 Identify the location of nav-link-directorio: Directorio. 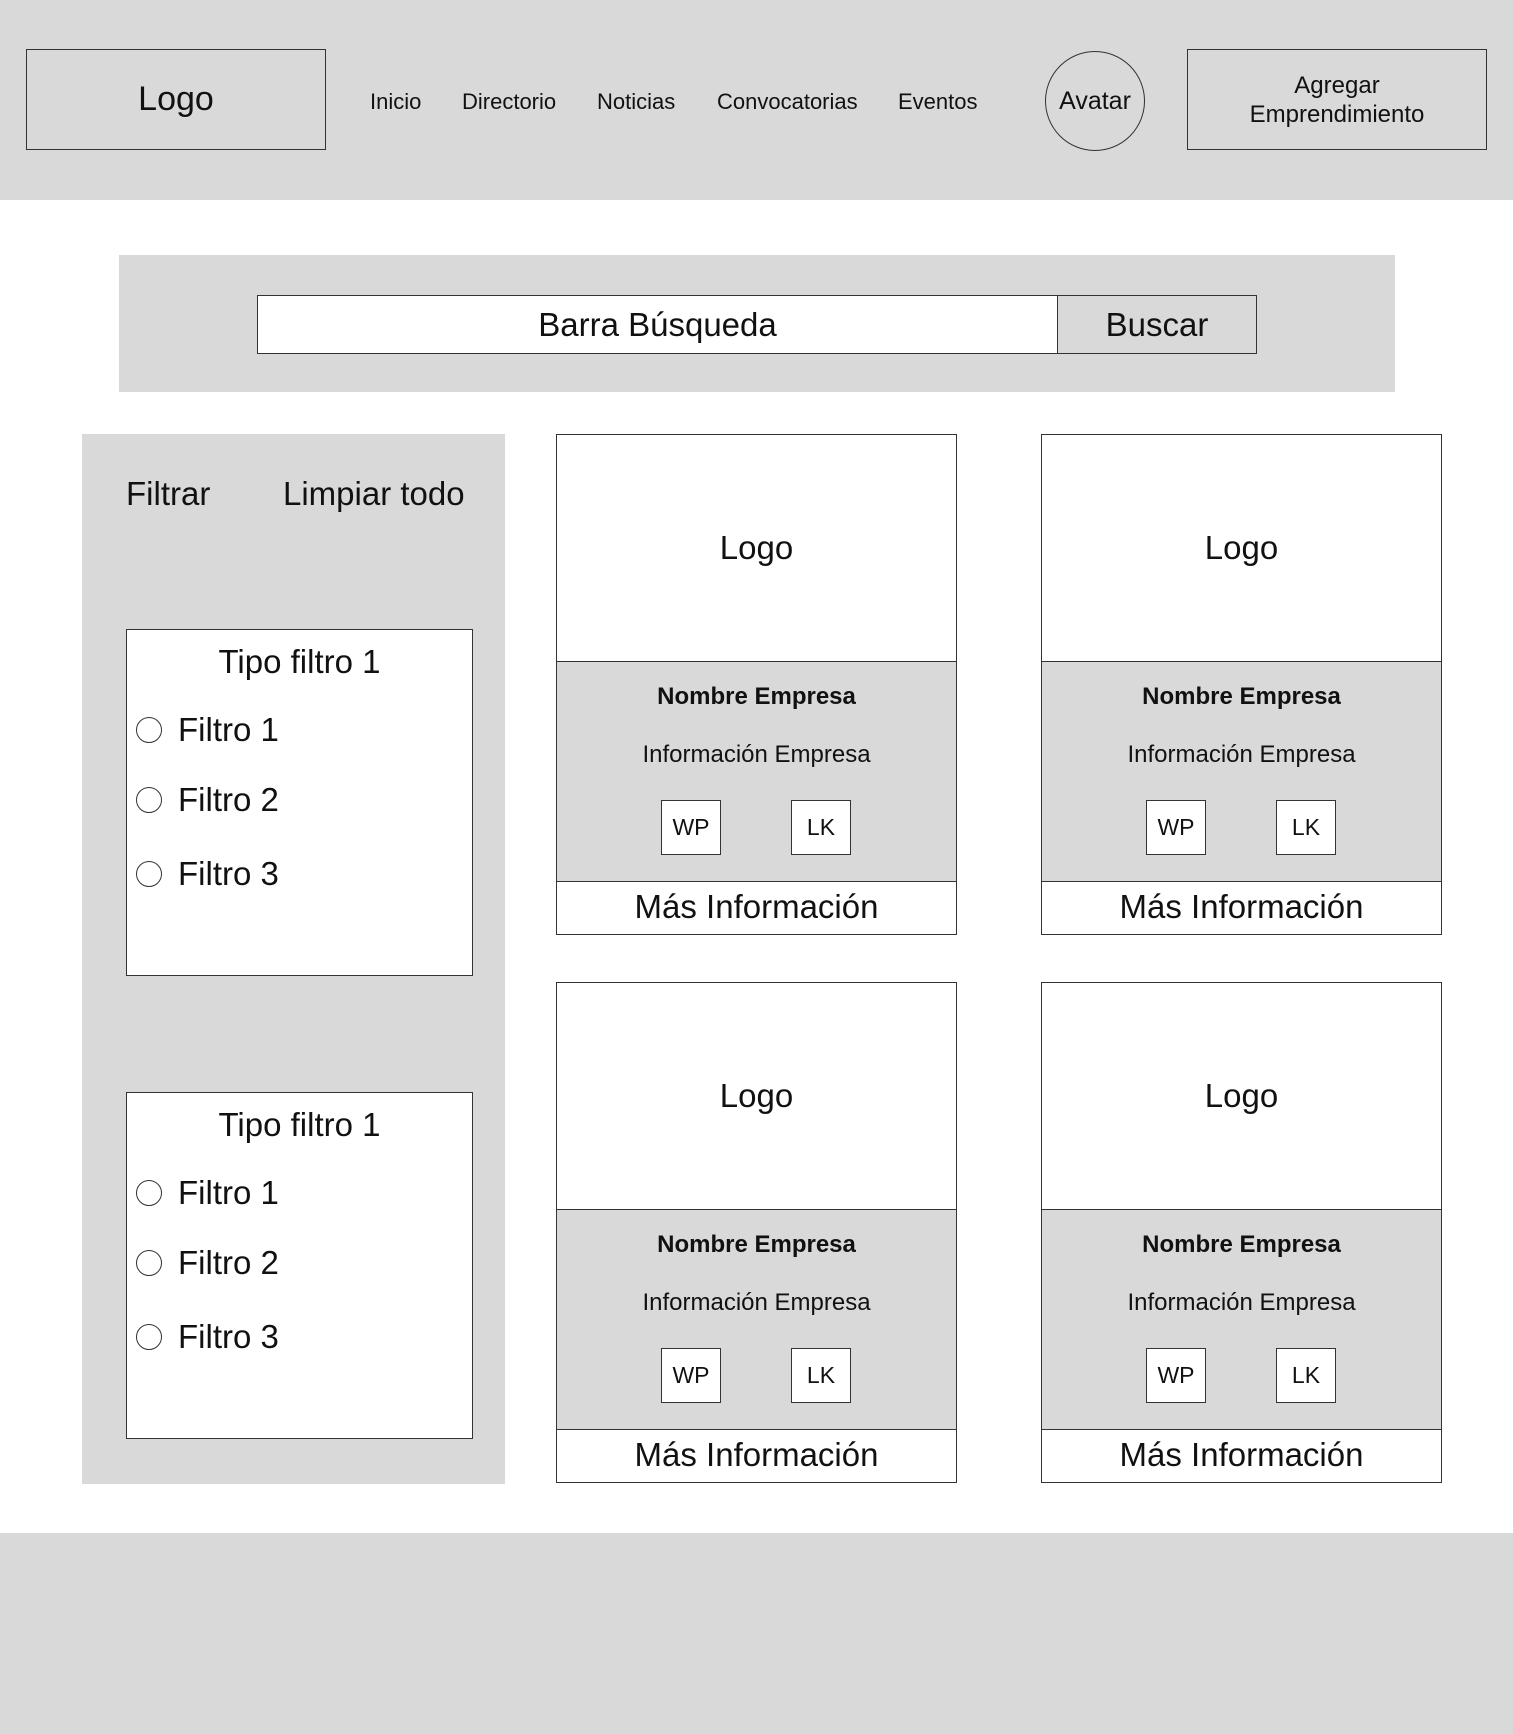
(509, 102).